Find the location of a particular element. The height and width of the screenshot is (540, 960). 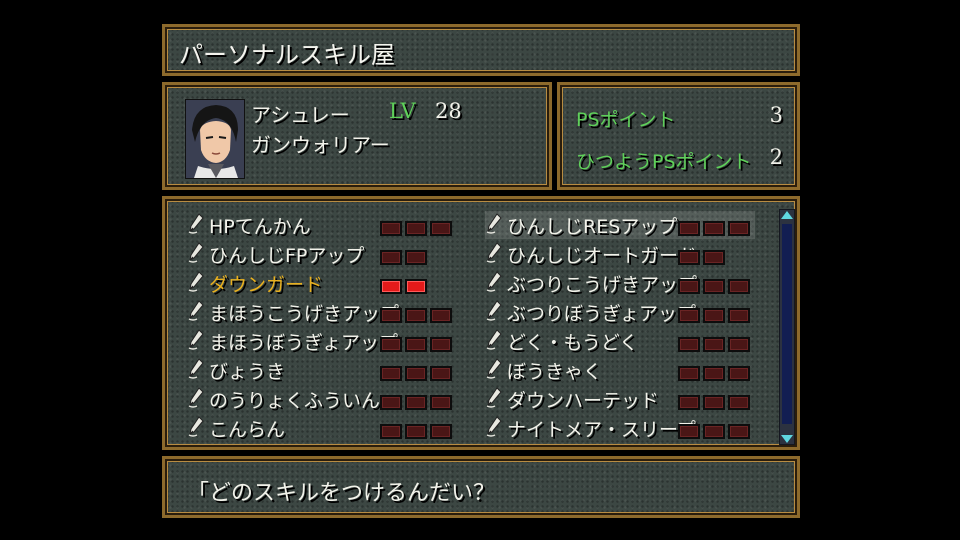

character-panel: アシュレー ガンウォリアー LV 28 is located at coordinates (357, 136).